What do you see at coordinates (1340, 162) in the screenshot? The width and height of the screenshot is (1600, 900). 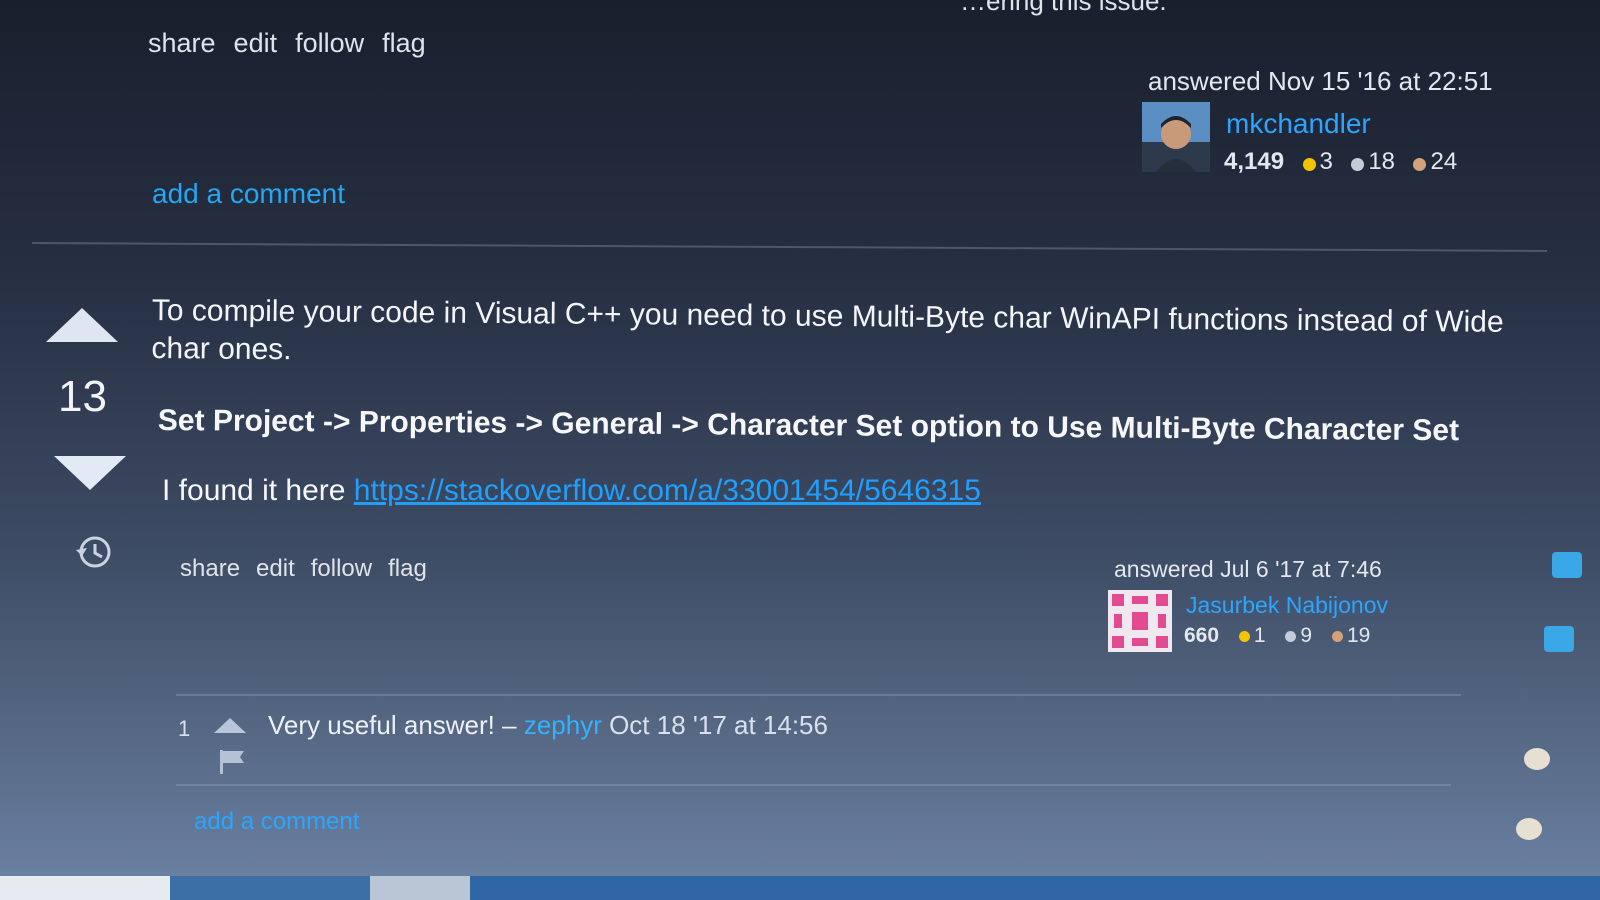 I see `user-reputation-row: 4,149 3 18 24` at bounding box center [1340, 162].